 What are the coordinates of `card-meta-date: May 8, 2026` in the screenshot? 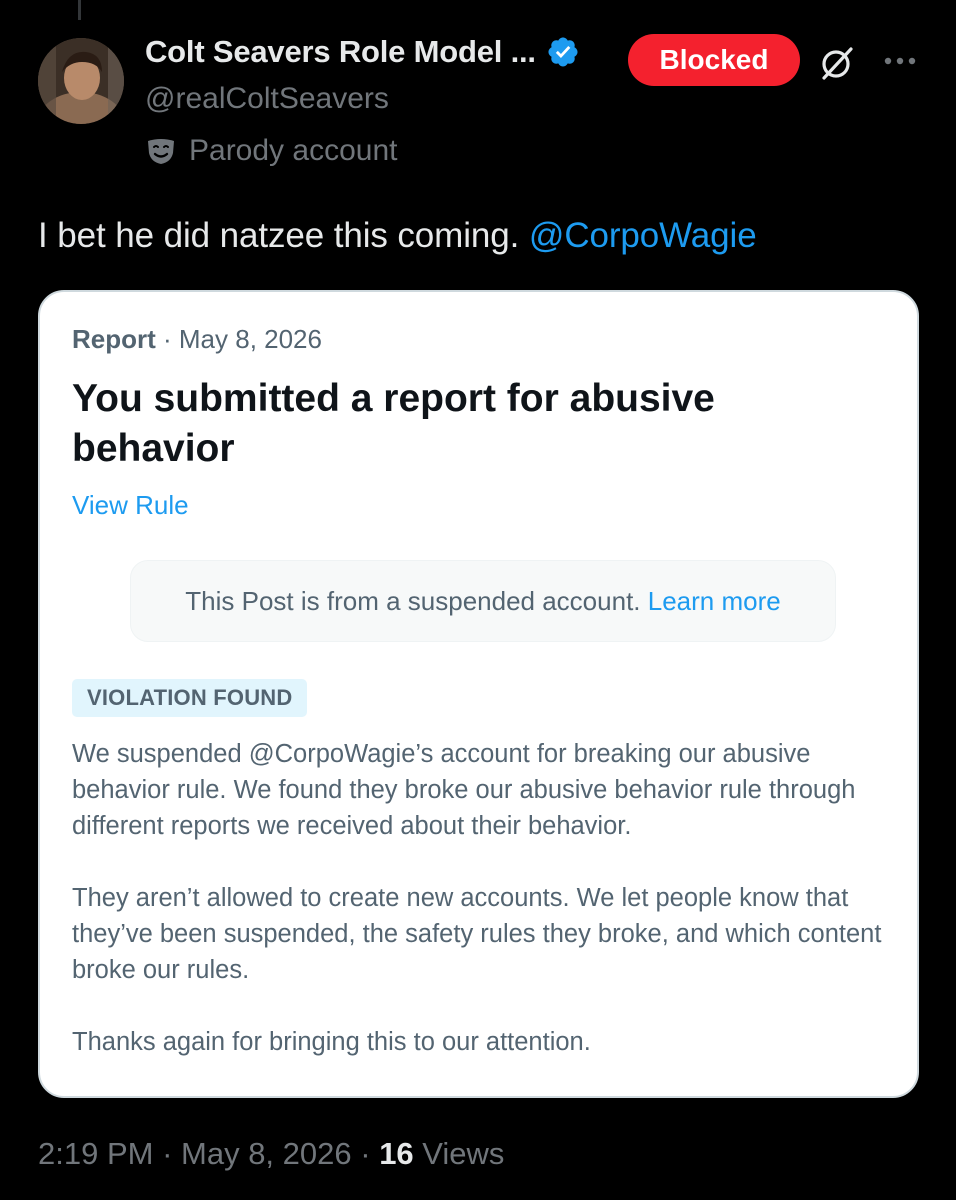 It's located at (250, 339).